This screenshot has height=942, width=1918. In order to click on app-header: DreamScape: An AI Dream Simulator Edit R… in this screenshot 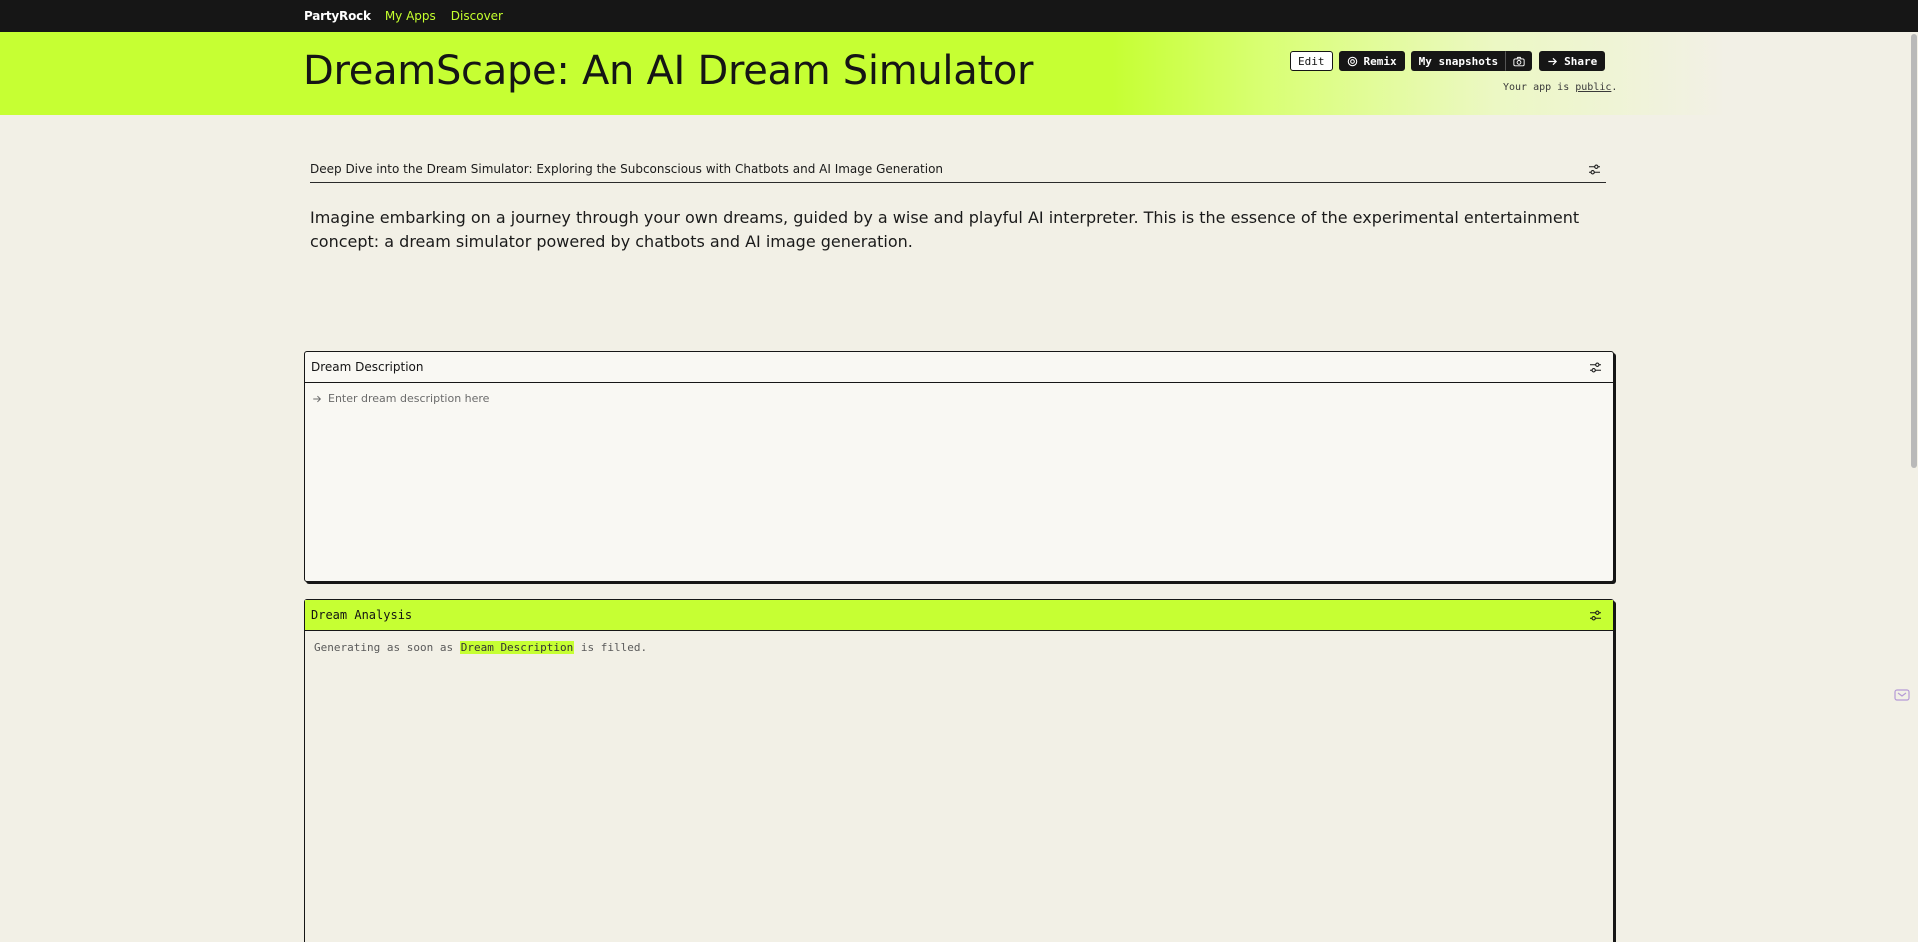, I will do `click(959, 73)`.